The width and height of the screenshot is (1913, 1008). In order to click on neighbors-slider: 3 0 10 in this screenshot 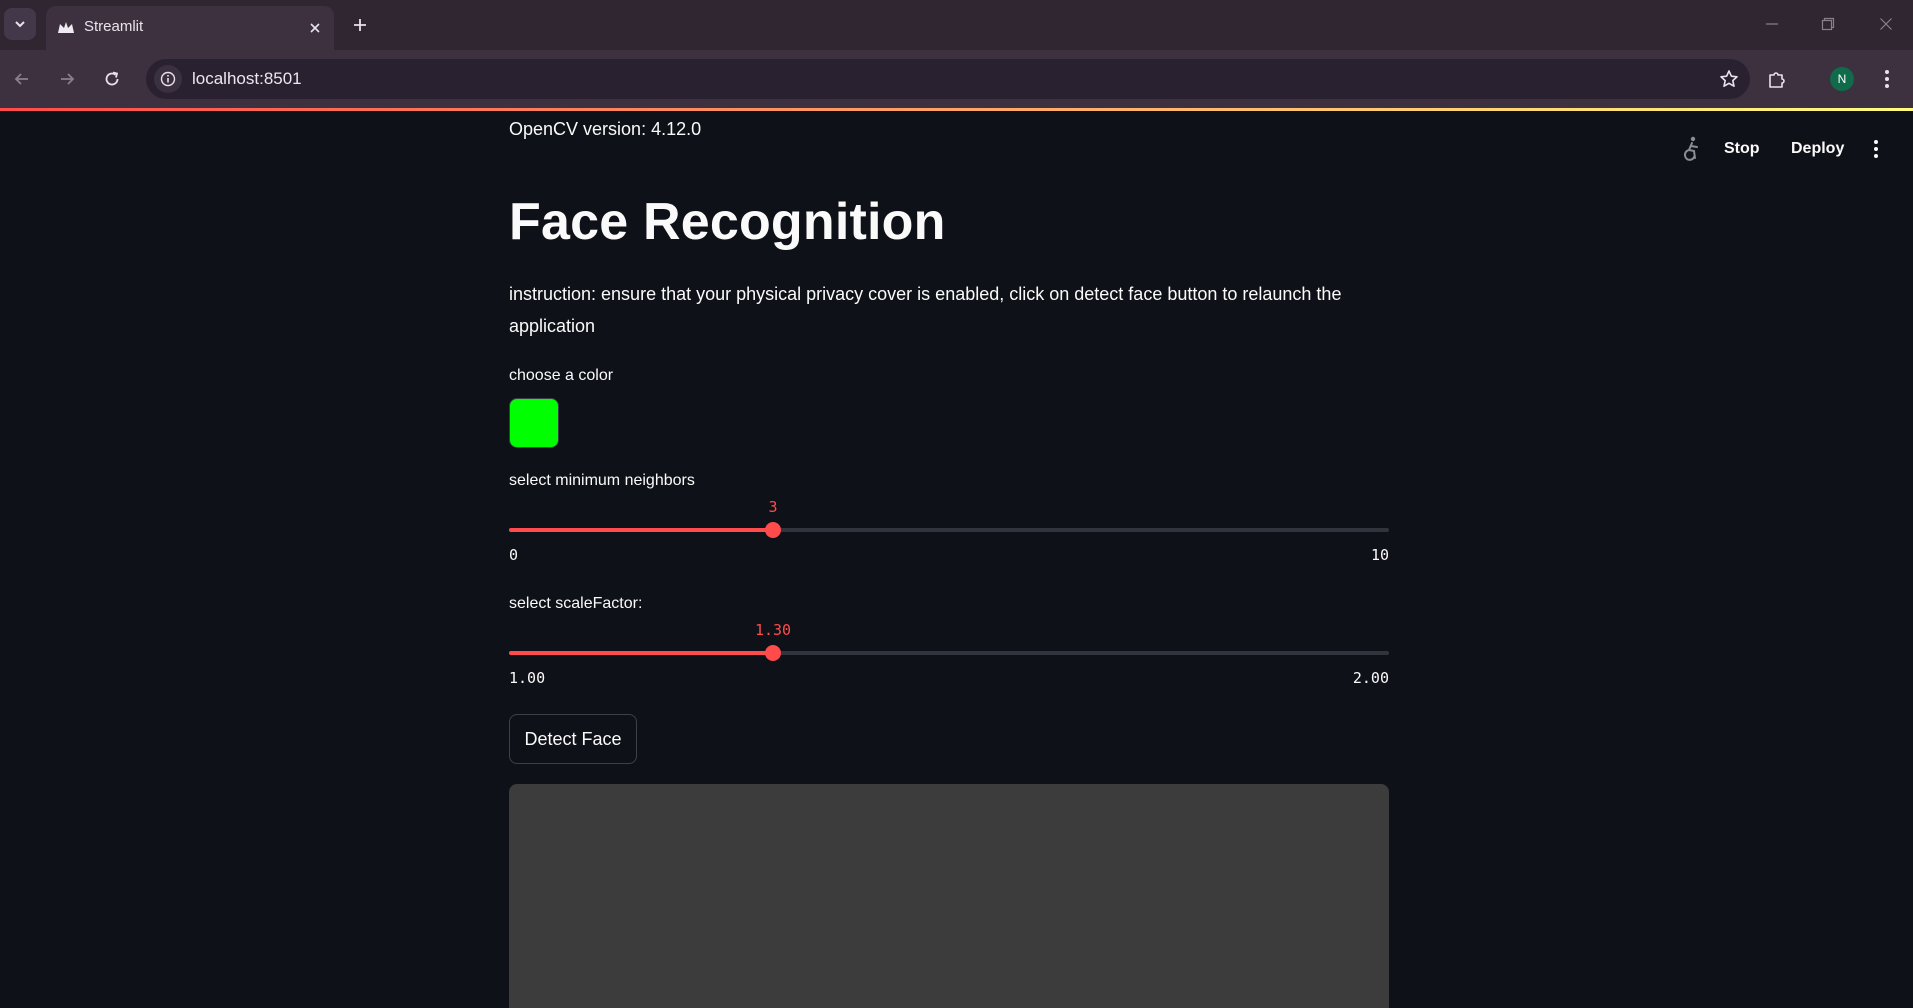, I will do `click(949, 531)`.